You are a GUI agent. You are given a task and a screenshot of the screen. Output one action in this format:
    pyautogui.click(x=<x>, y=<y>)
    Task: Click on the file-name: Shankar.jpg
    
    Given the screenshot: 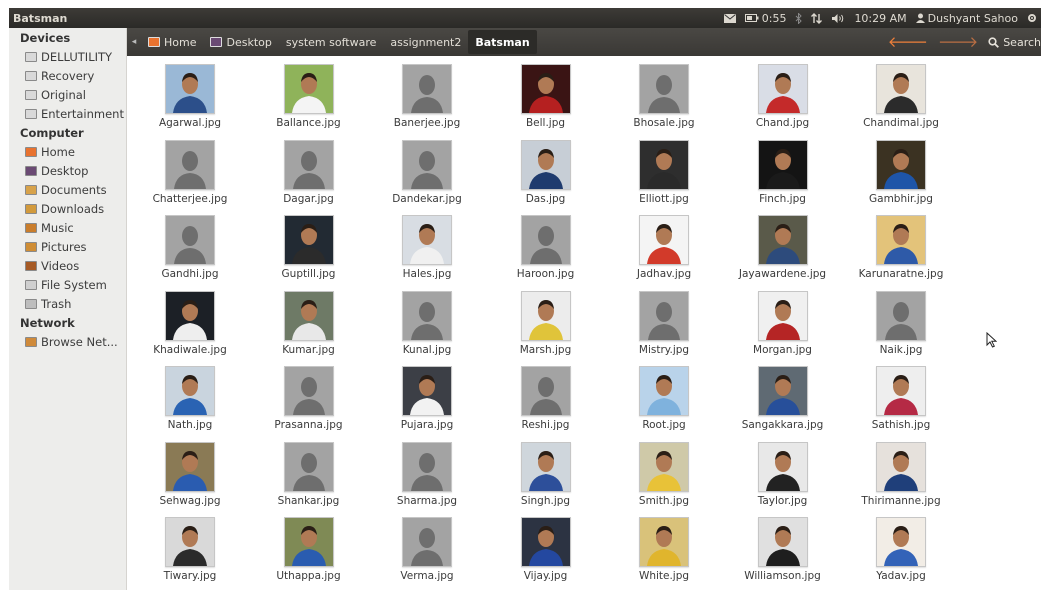 What is the action you would take?
    pyautogui.click(x=308, y=500)
    